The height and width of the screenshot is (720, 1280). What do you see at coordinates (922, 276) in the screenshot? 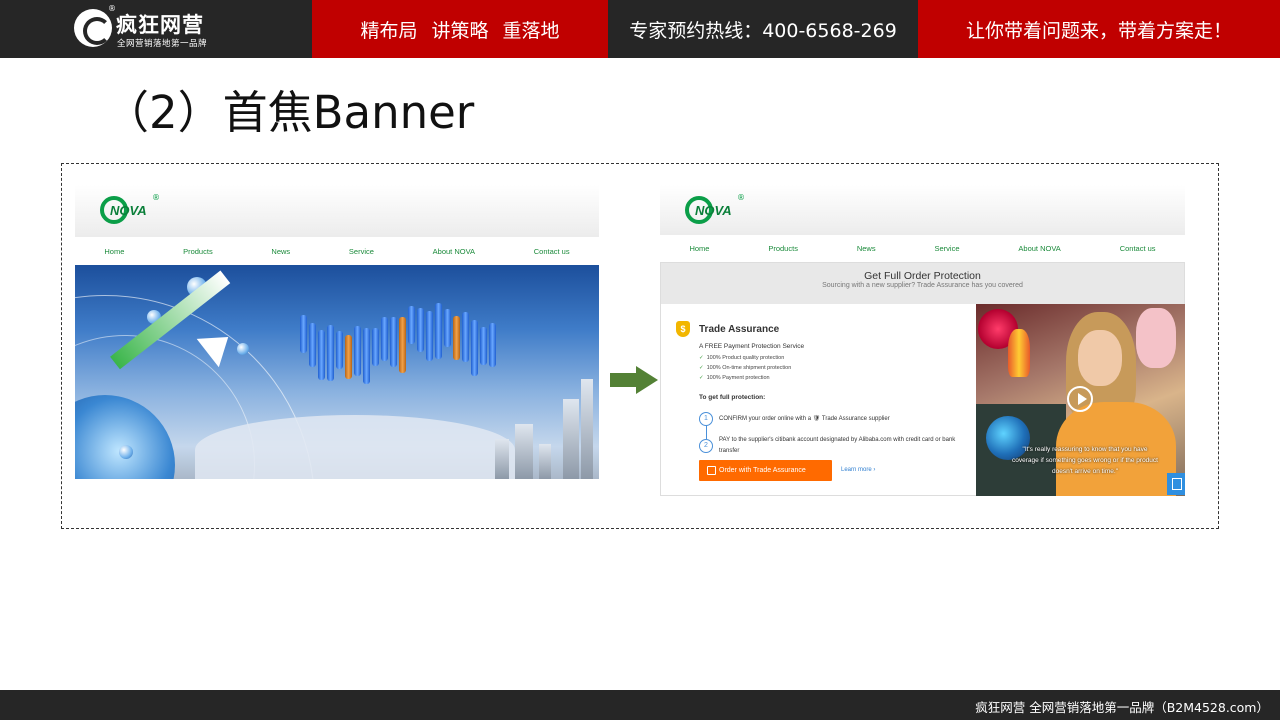
I see `panel-heading: Get Full Order Protection` at bounding box center [922, 276].